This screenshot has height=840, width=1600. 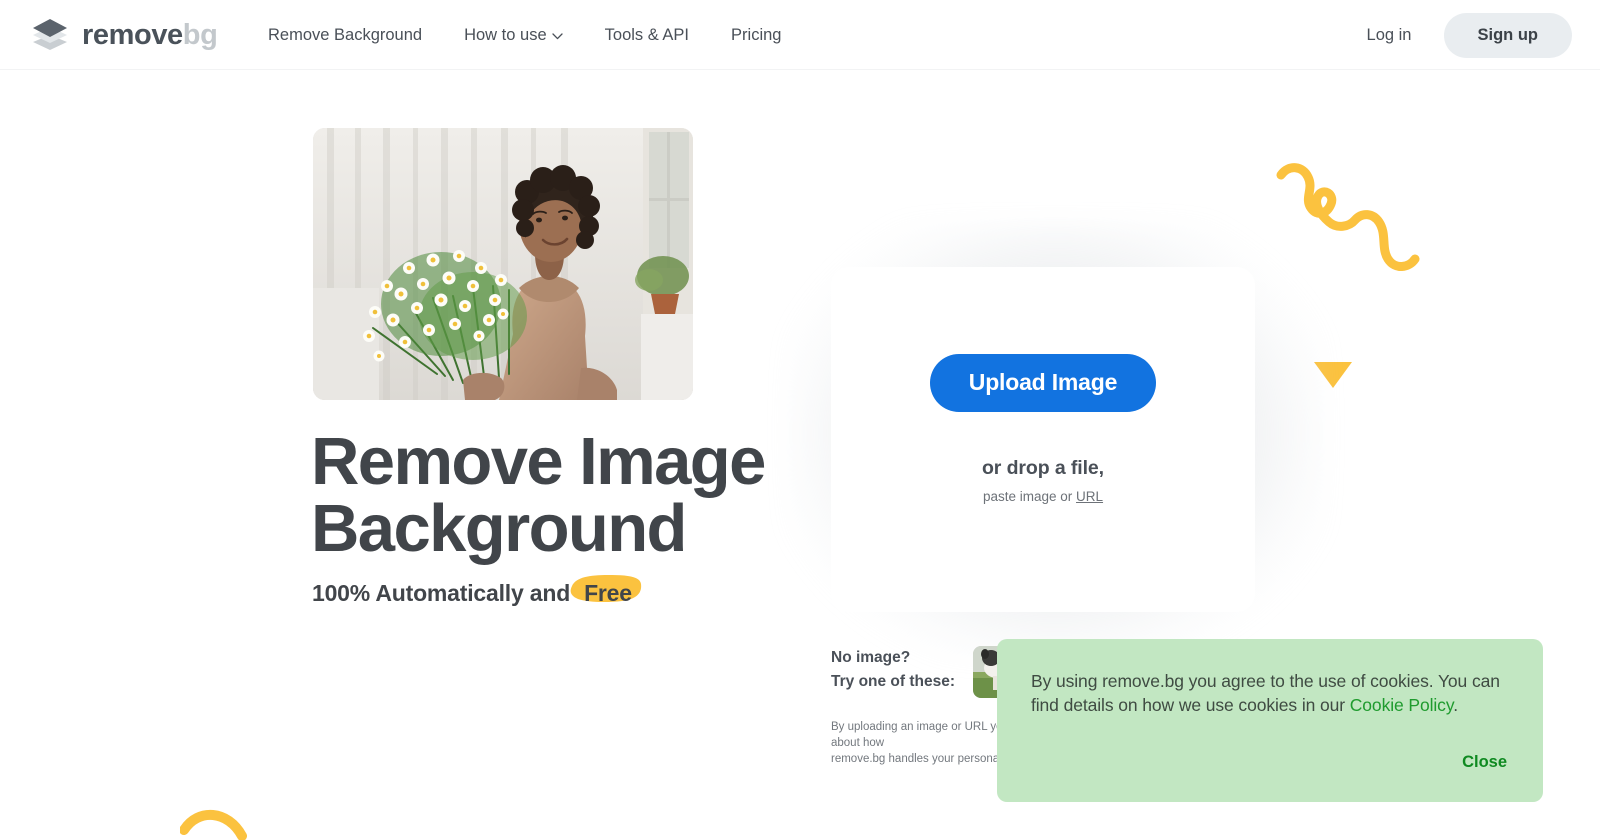 What do you see at coordinates (557, 35) in the screenshot?
I see `chevron-down-icon` at bounding box center [557, 35].